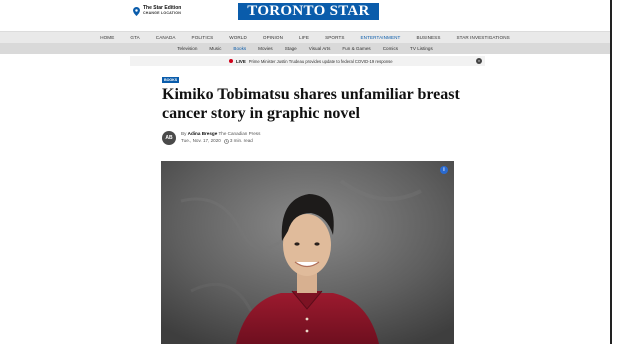 The image size is (620, 344). What do you see at coordinates (320, 48) in the screenshot?
I see `subnav-item-visual-arts: Visual Arts` at bounding box center [320, 48].